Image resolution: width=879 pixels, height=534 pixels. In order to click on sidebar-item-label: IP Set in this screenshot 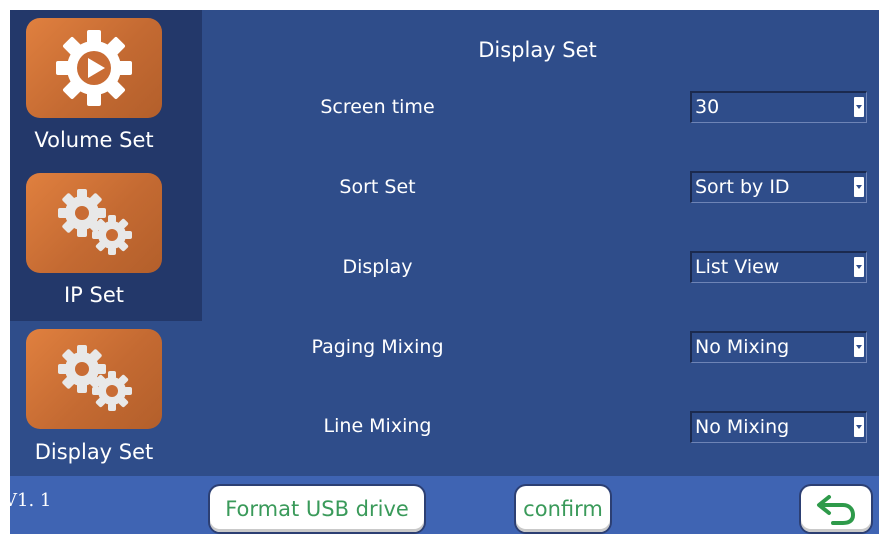, I will do `click(94, 295)`.